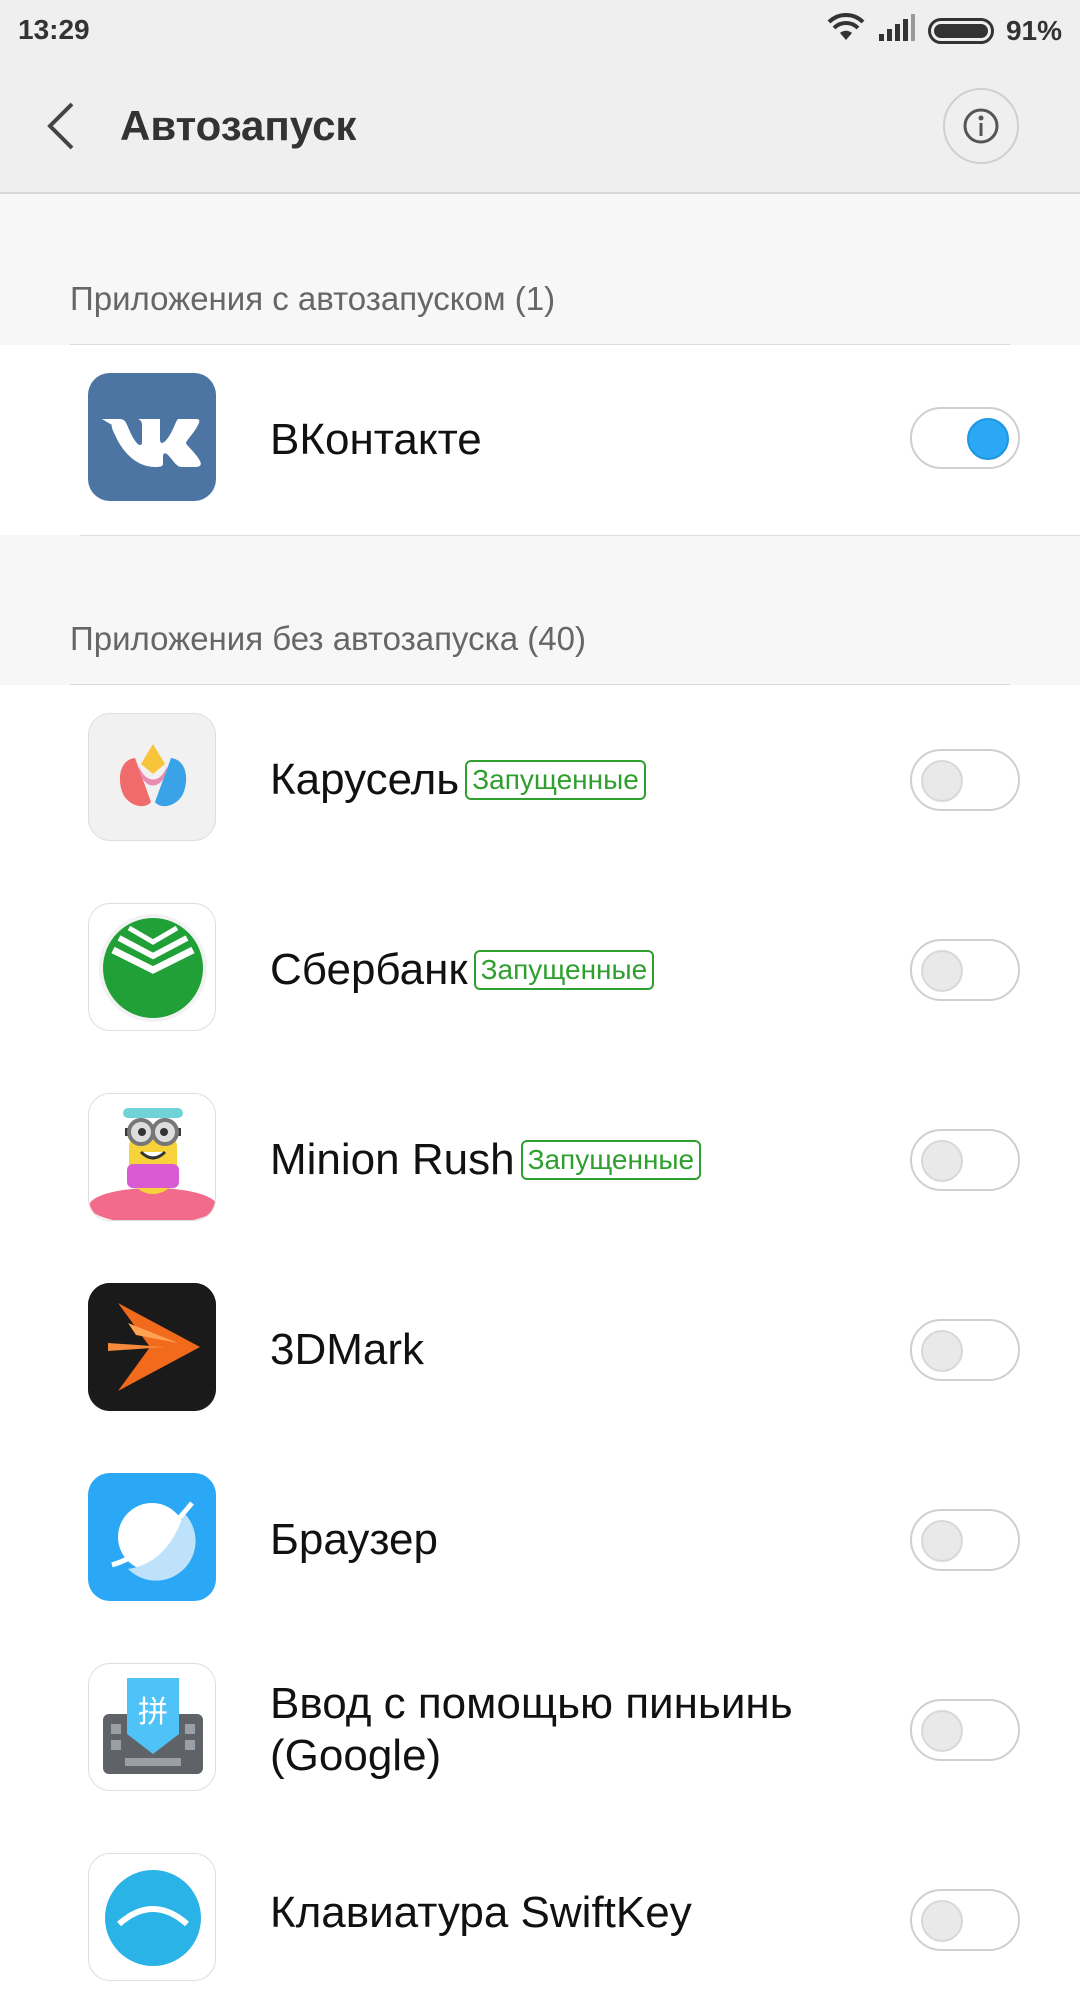 This screenshot has width=1080, height=2015. What do you see at coordinates (54, 29) in the screenshot?
I see `status-time: 13:29` at bounding box center [54, 29].